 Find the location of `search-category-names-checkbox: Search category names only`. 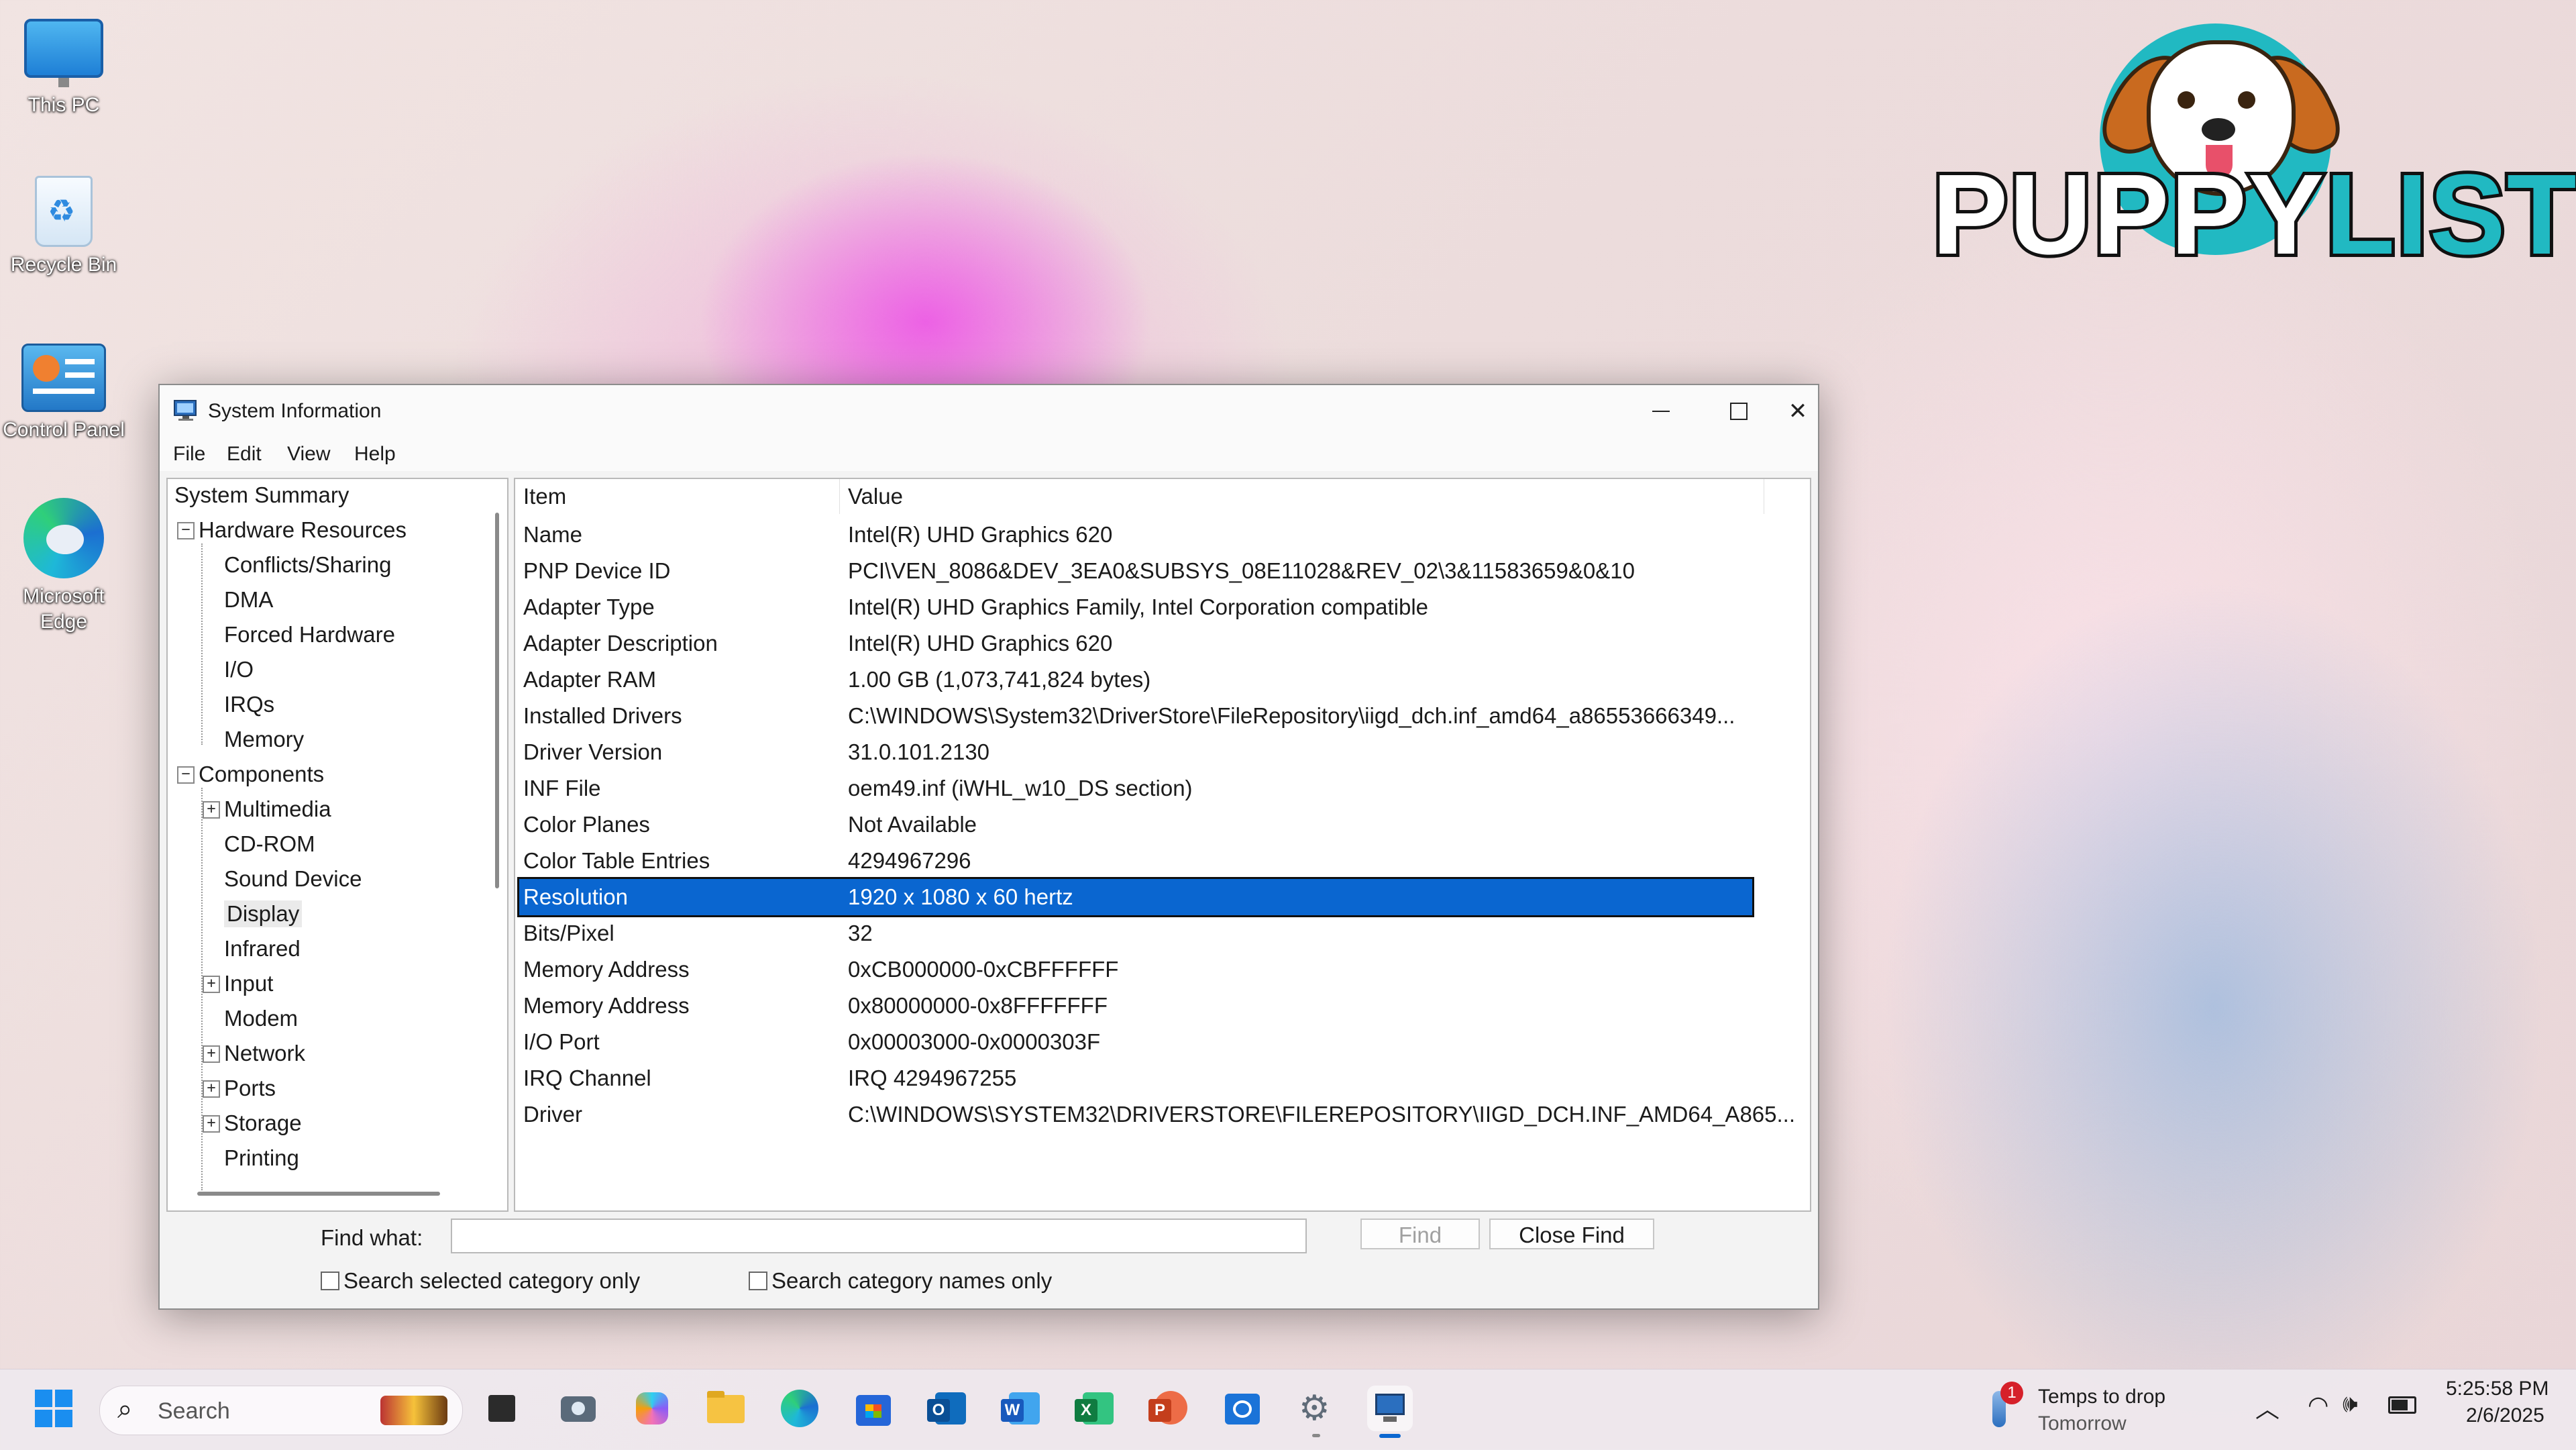

search-category-names-checkbox: Search category names only is located at coordinates (900, 1281).